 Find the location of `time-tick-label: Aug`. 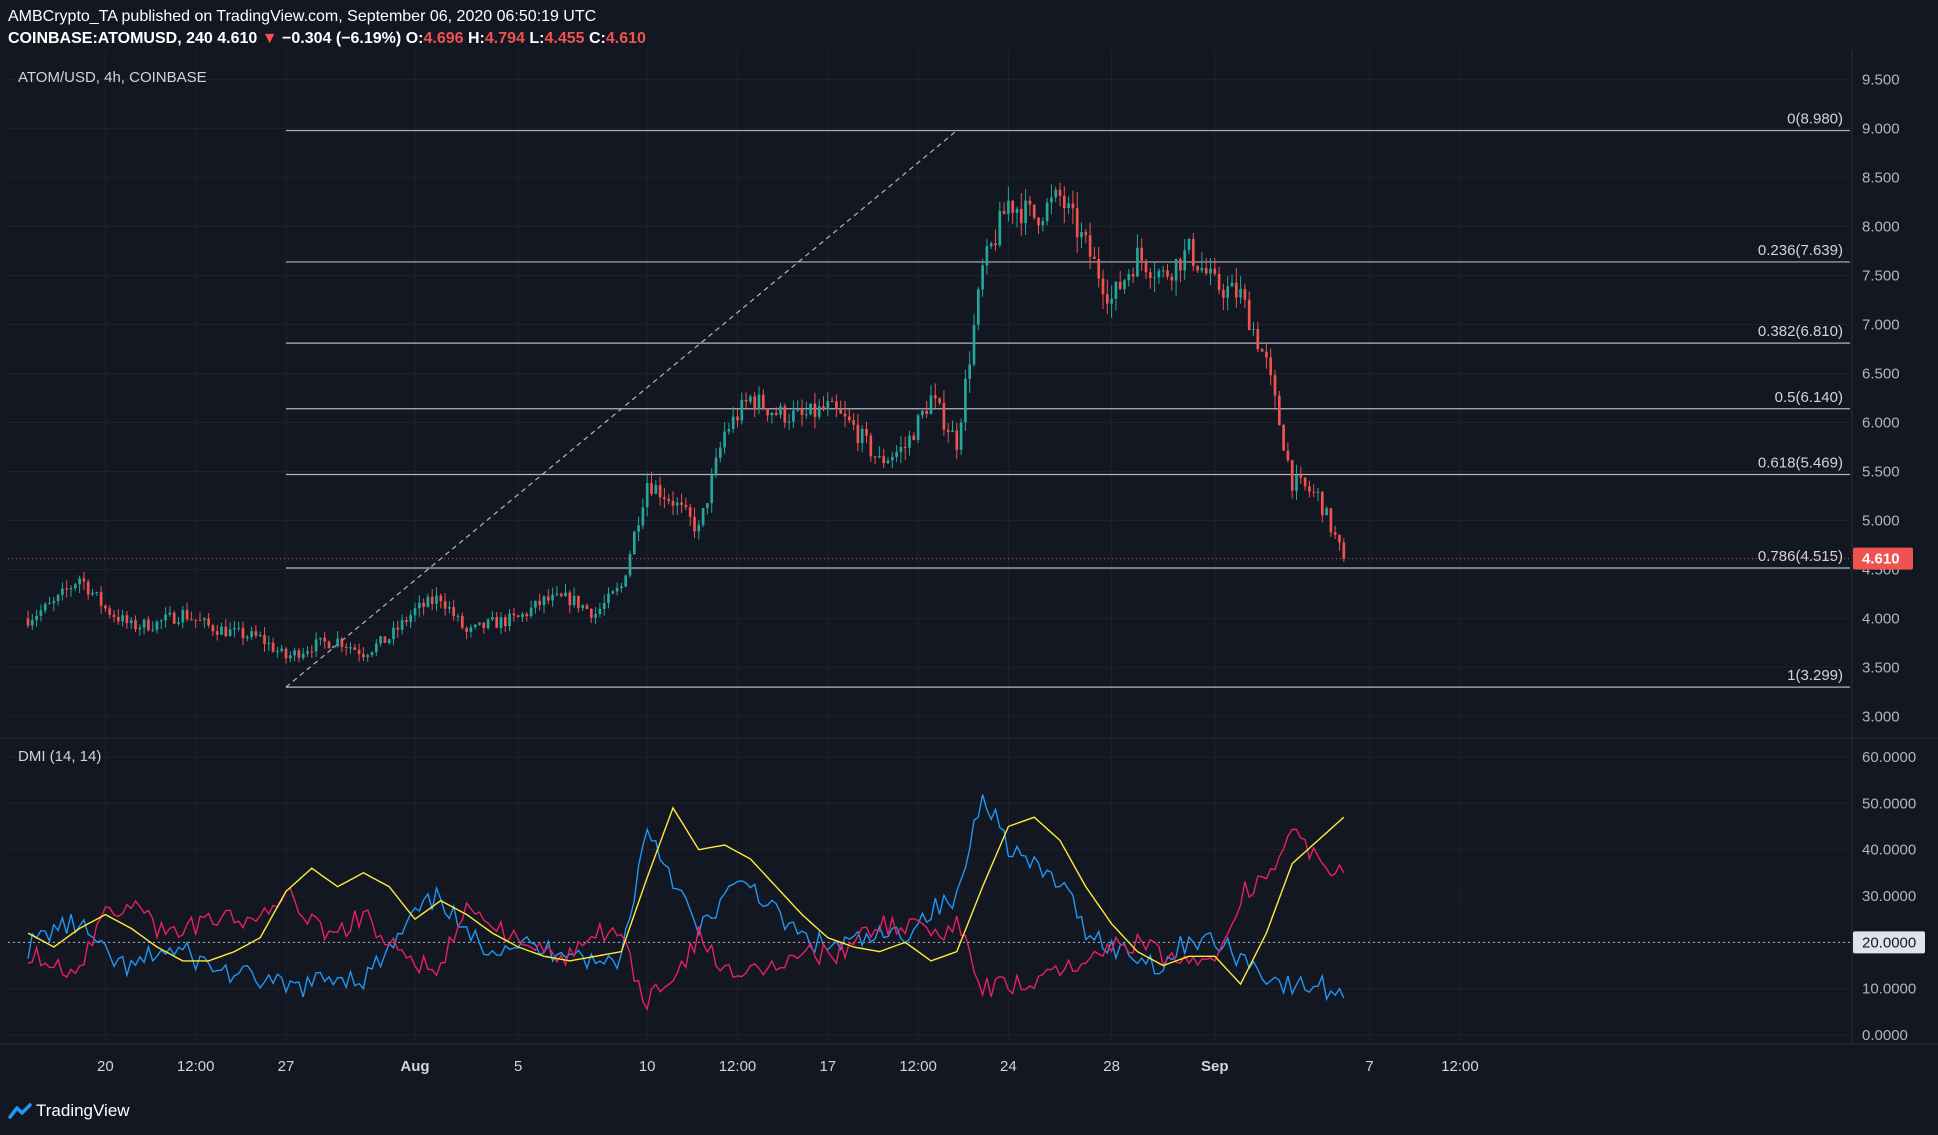

time-tick-label: Aug is located at coordinates (414, 1066).